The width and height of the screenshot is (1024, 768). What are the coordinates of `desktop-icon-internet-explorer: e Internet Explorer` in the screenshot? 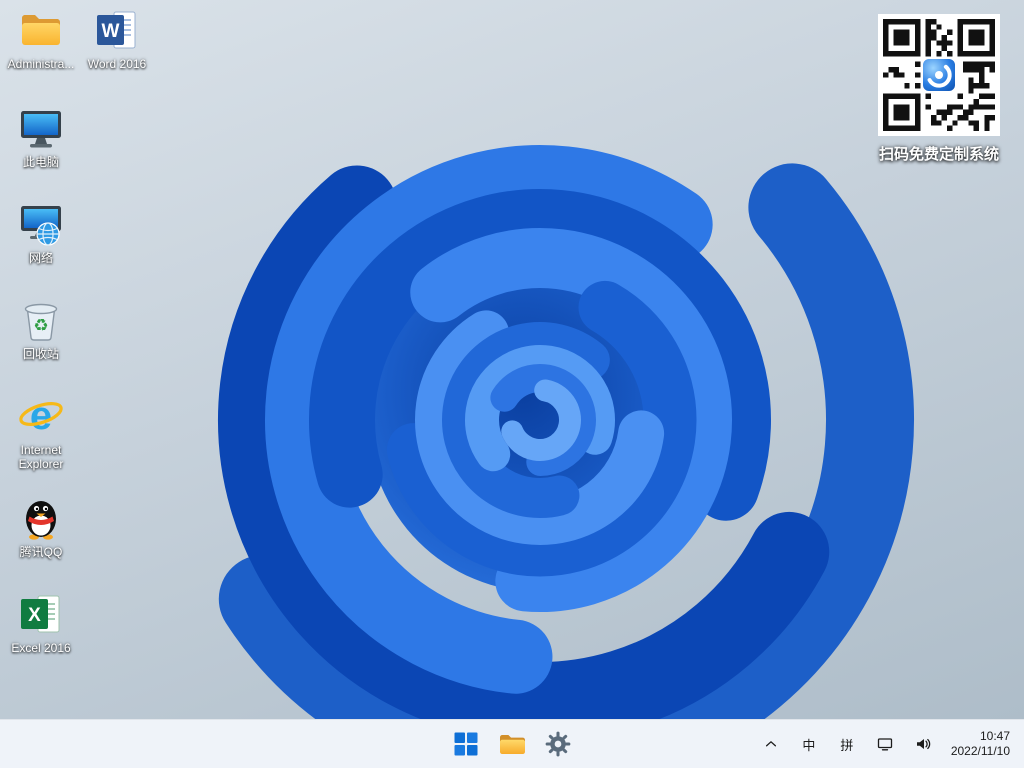 It's located at (41, 431).